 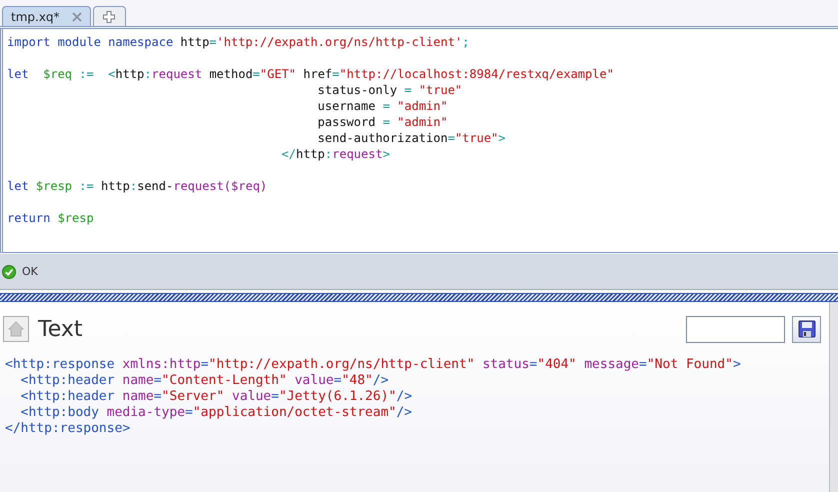 What do you see at coordinates (411, 138) in the screenshot?
I see `code-line: send-authorization="true">` at bounding box center [411, 138].